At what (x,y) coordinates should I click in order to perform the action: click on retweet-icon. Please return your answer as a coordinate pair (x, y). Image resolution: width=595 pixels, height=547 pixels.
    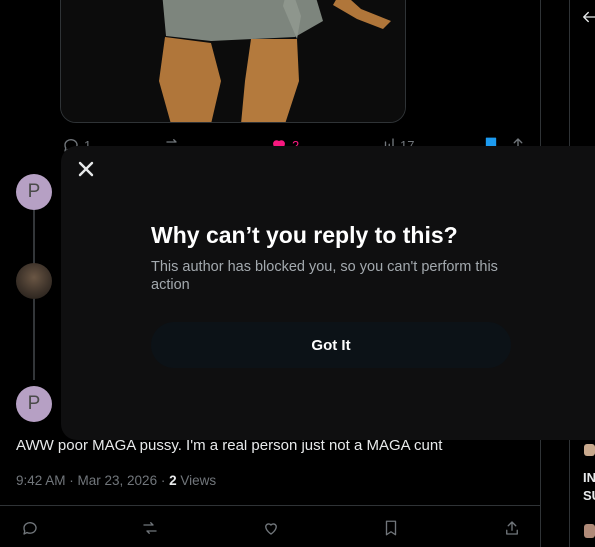
    Looking at the image, I should click on (150, 528).